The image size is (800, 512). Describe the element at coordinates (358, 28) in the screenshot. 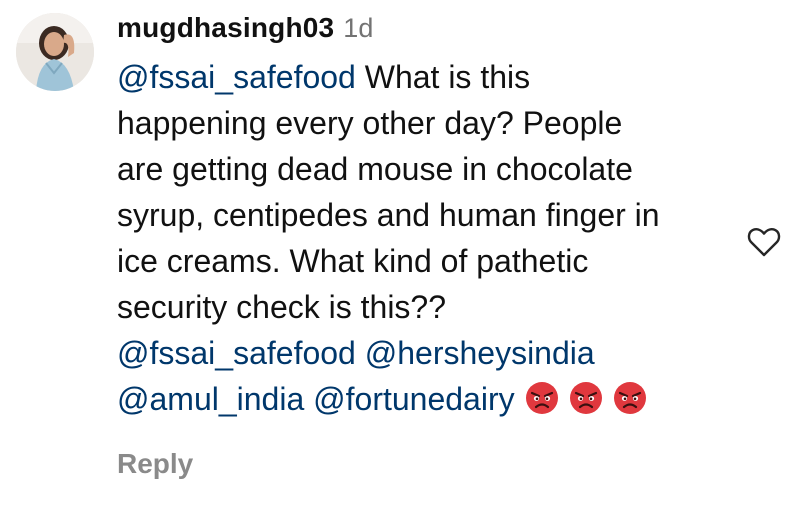

I see `timestamp: 1d` at that location.